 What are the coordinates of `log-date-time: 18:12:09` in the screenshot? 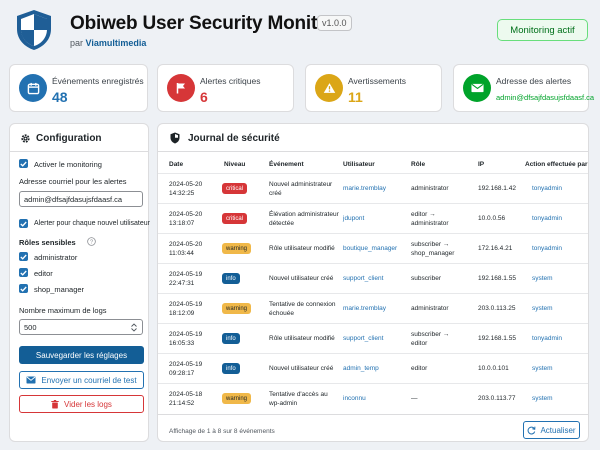 It's located at (182, 313).